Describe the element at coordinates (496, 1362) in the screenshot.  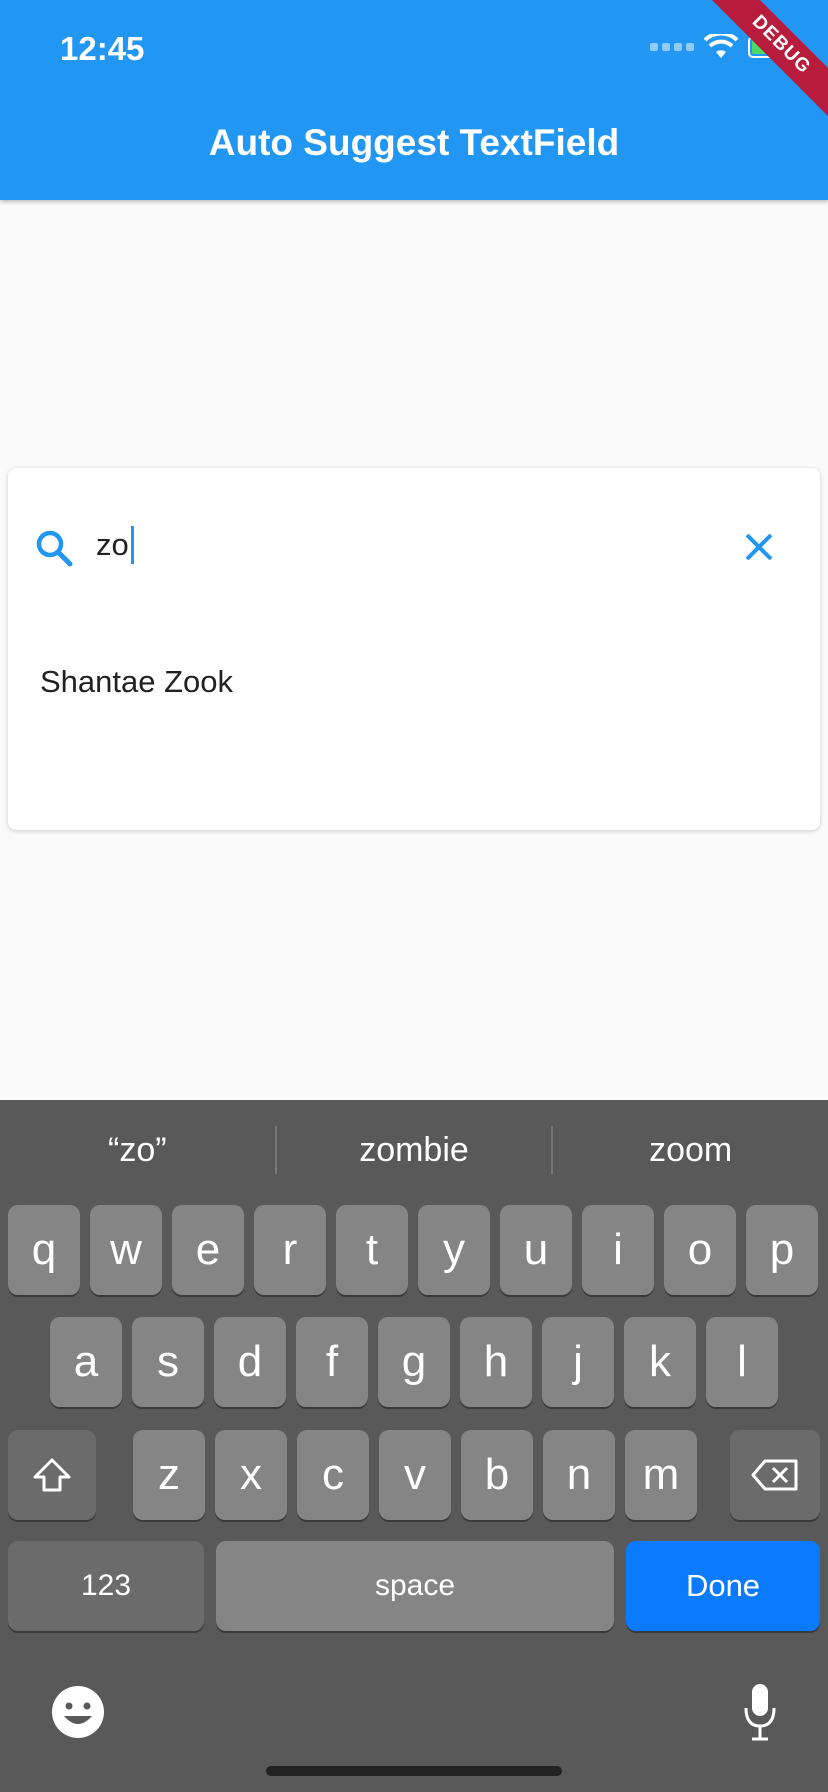
I see `key-h: h` at that location.